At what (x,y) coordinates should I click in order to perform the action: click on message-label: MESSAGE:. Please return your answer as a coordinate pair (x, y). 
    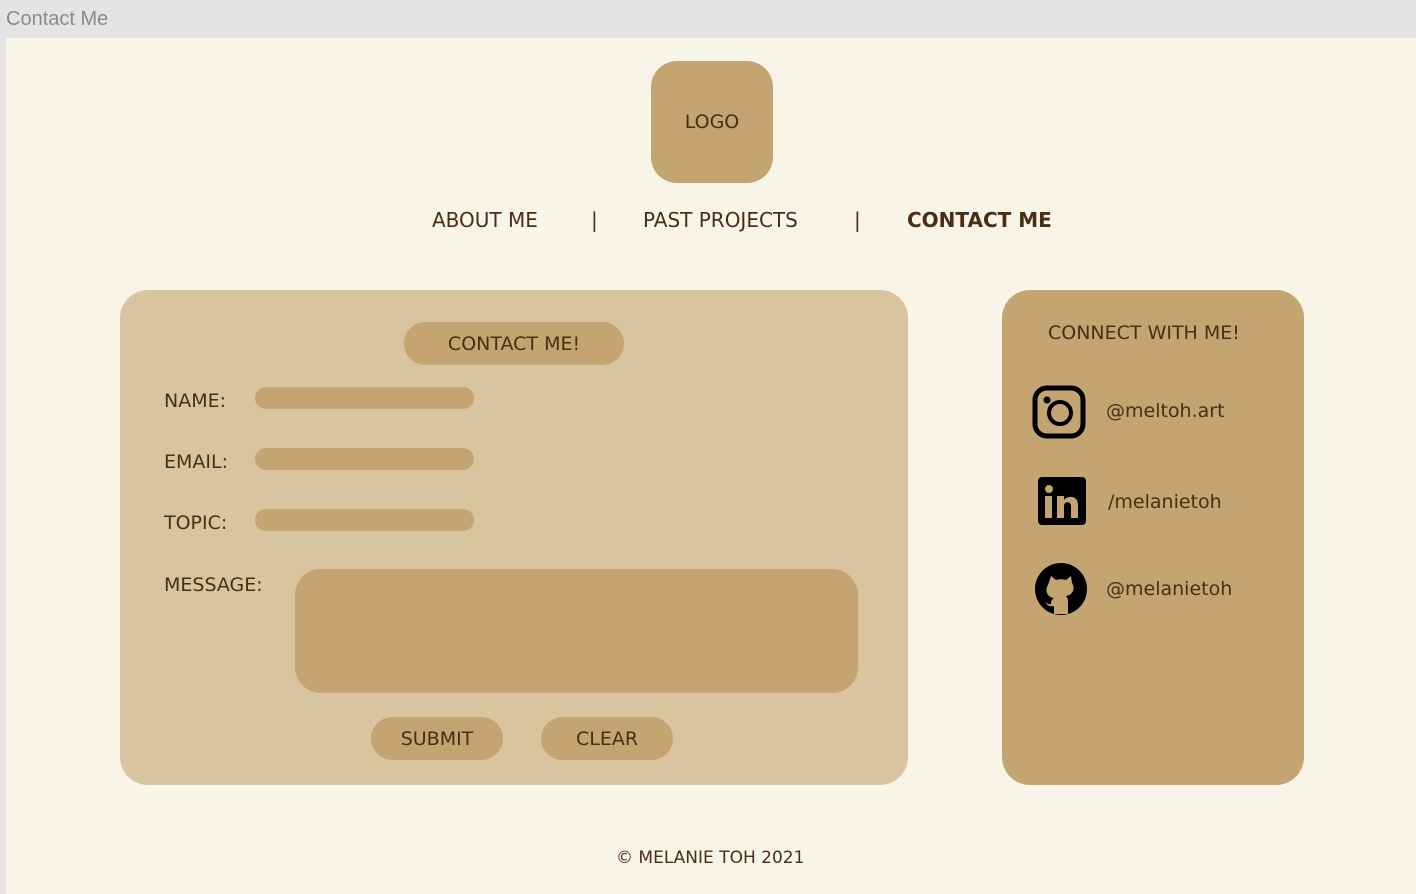
    Looking at the image, I should click on (213, 585).